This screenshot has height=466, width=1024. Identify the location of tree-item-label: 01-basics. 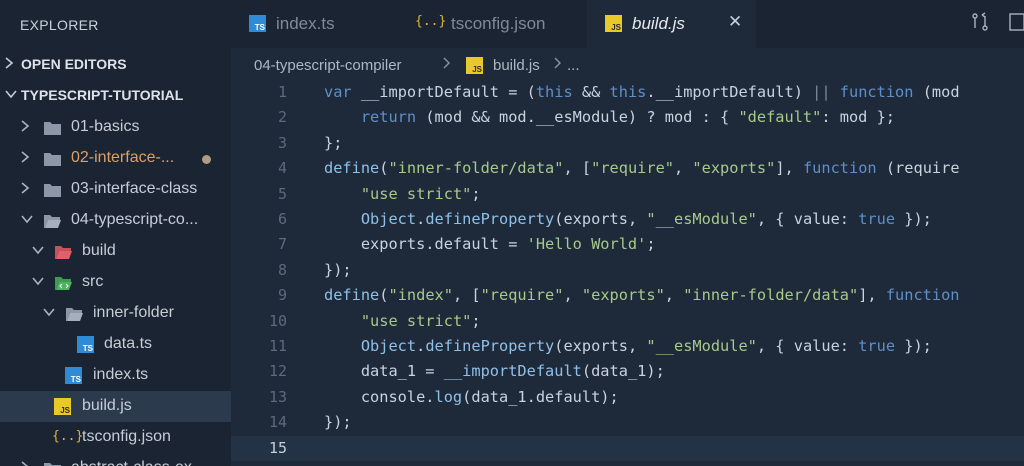
(105, 126).